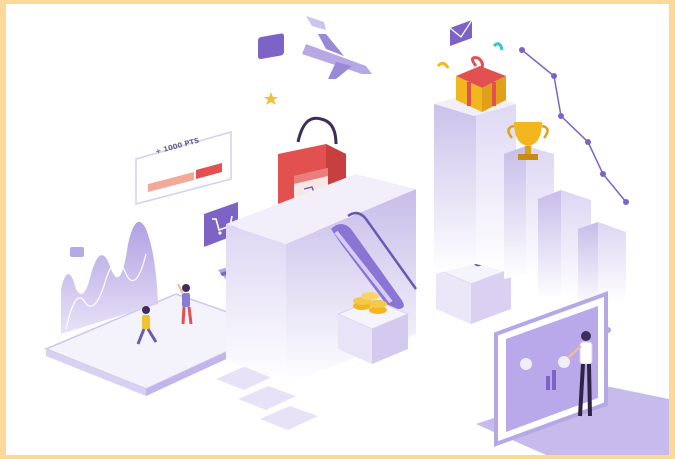 This screenshot has height=459, width=675. What do you see at coordinates (337, 47) in the screenshot?
I see `airplane-icon` at bounding box center [337, 47].